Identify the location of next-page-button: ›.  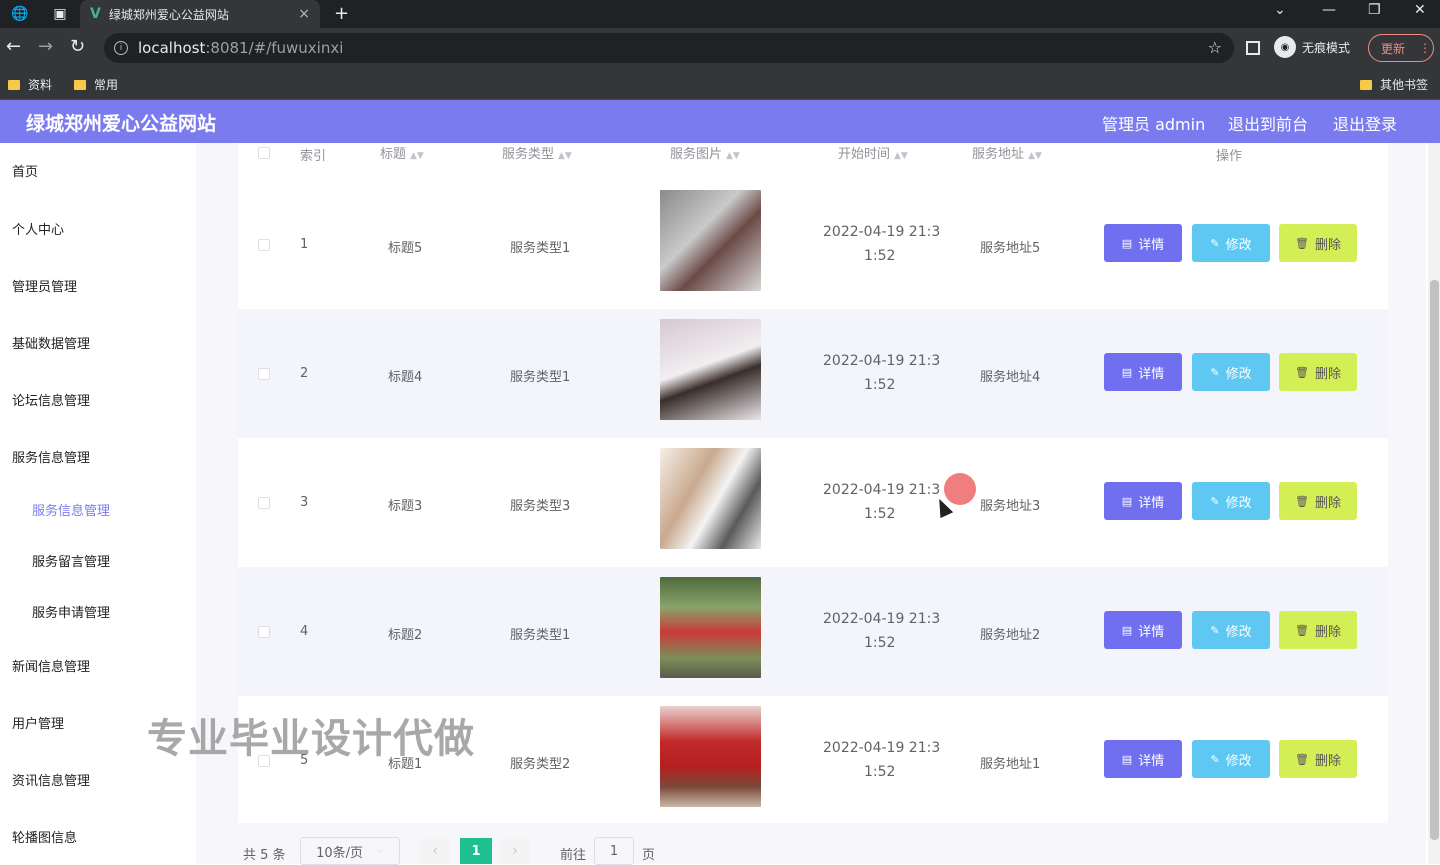
(515, 851).